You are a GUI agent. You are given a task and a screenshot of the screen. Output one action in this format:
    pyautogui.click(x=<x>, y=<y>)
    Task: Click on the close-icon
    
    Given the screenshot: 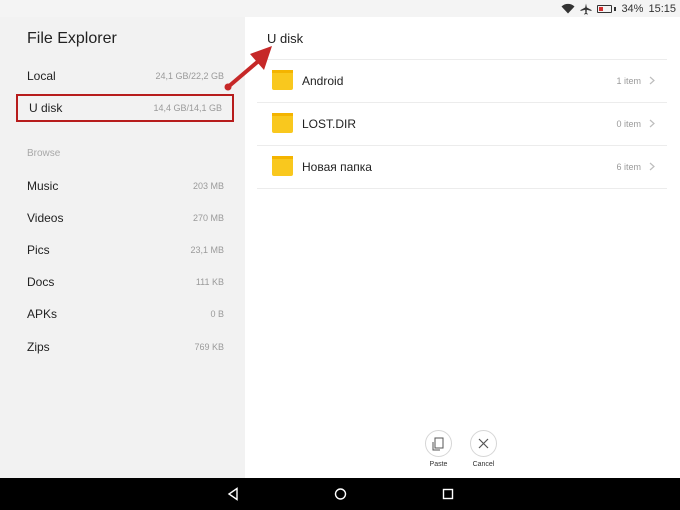 What is the action you would take?
    pyautogui.click(x=483, y=443)
    